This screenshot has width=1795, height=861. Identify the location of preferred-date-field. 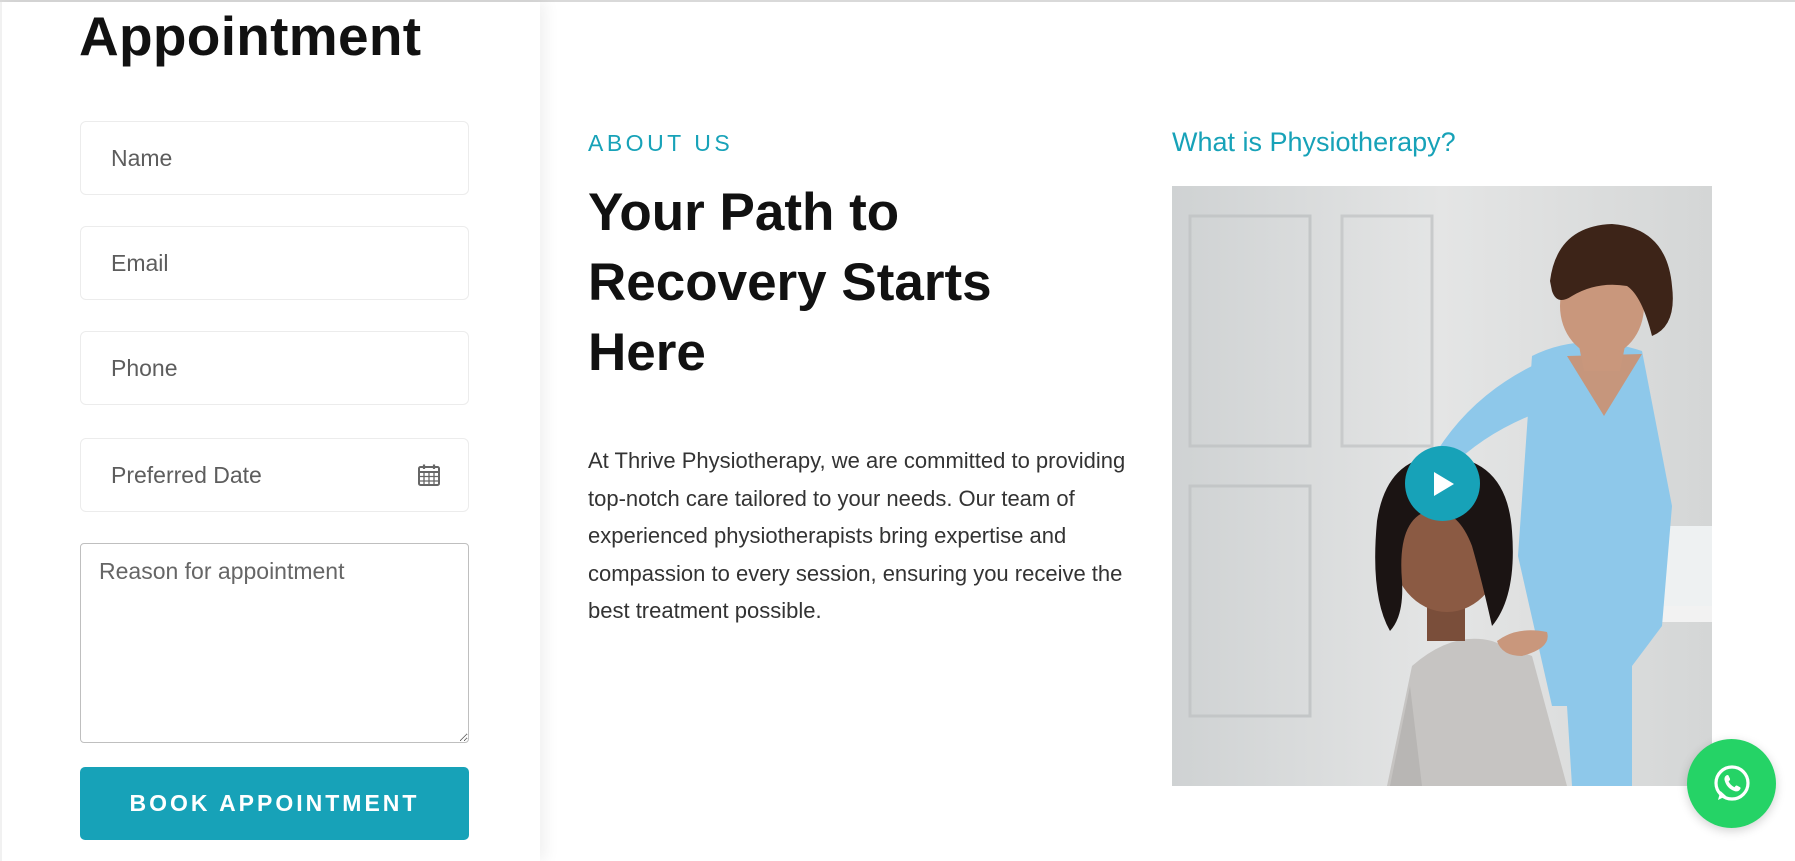
(274, 475).